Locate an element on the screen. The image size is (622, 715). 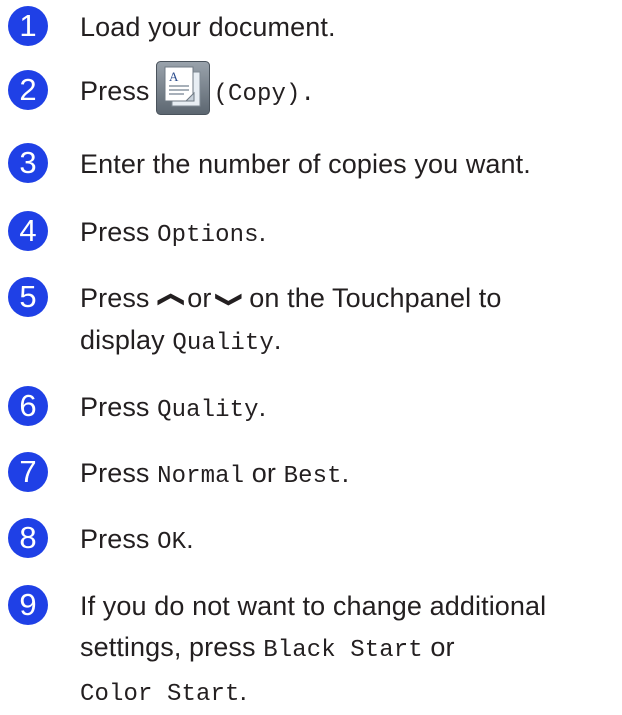
display-label: display is located at coordinates (122, 340).